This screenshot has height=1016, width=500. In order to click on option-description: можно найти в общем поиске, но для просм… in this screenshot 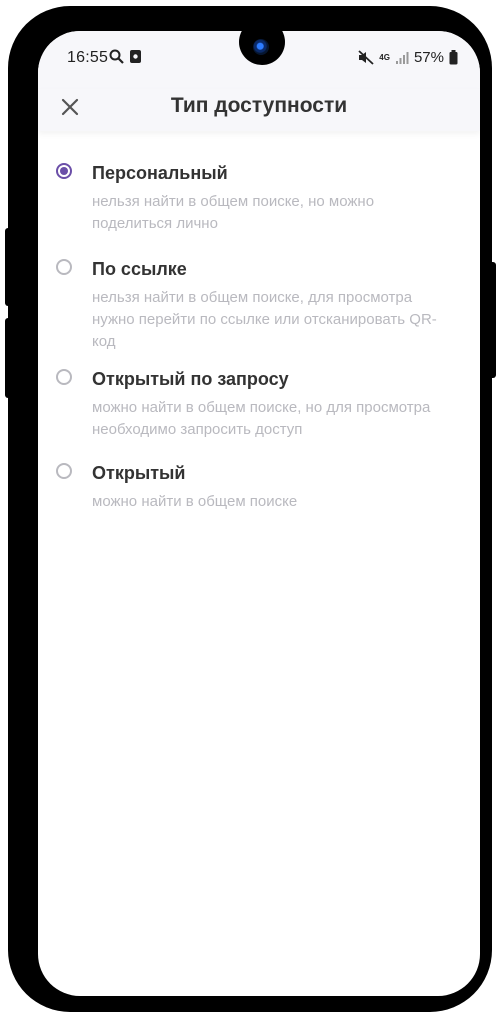, I will do `click(261, 418)`.